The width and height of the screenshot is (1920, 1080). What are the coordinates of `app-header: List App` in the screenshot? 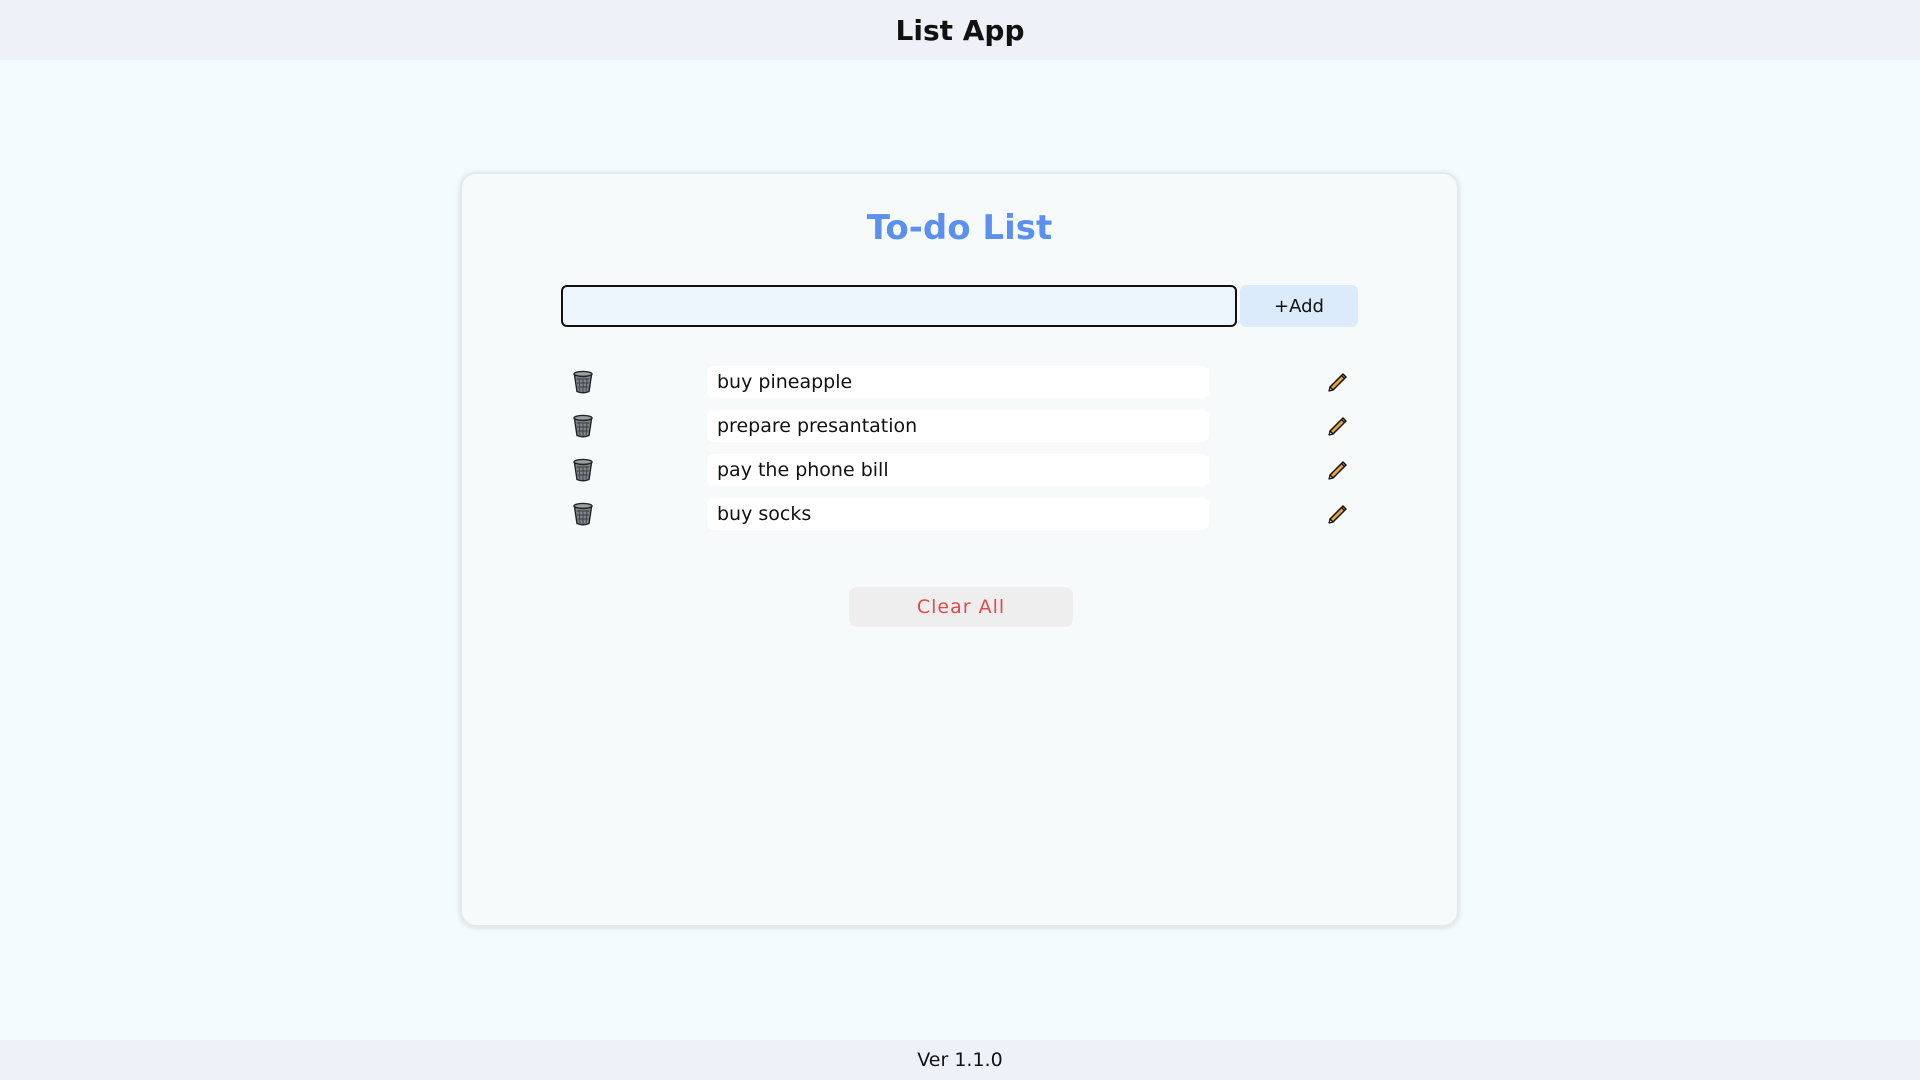 It's located at (960, 30).